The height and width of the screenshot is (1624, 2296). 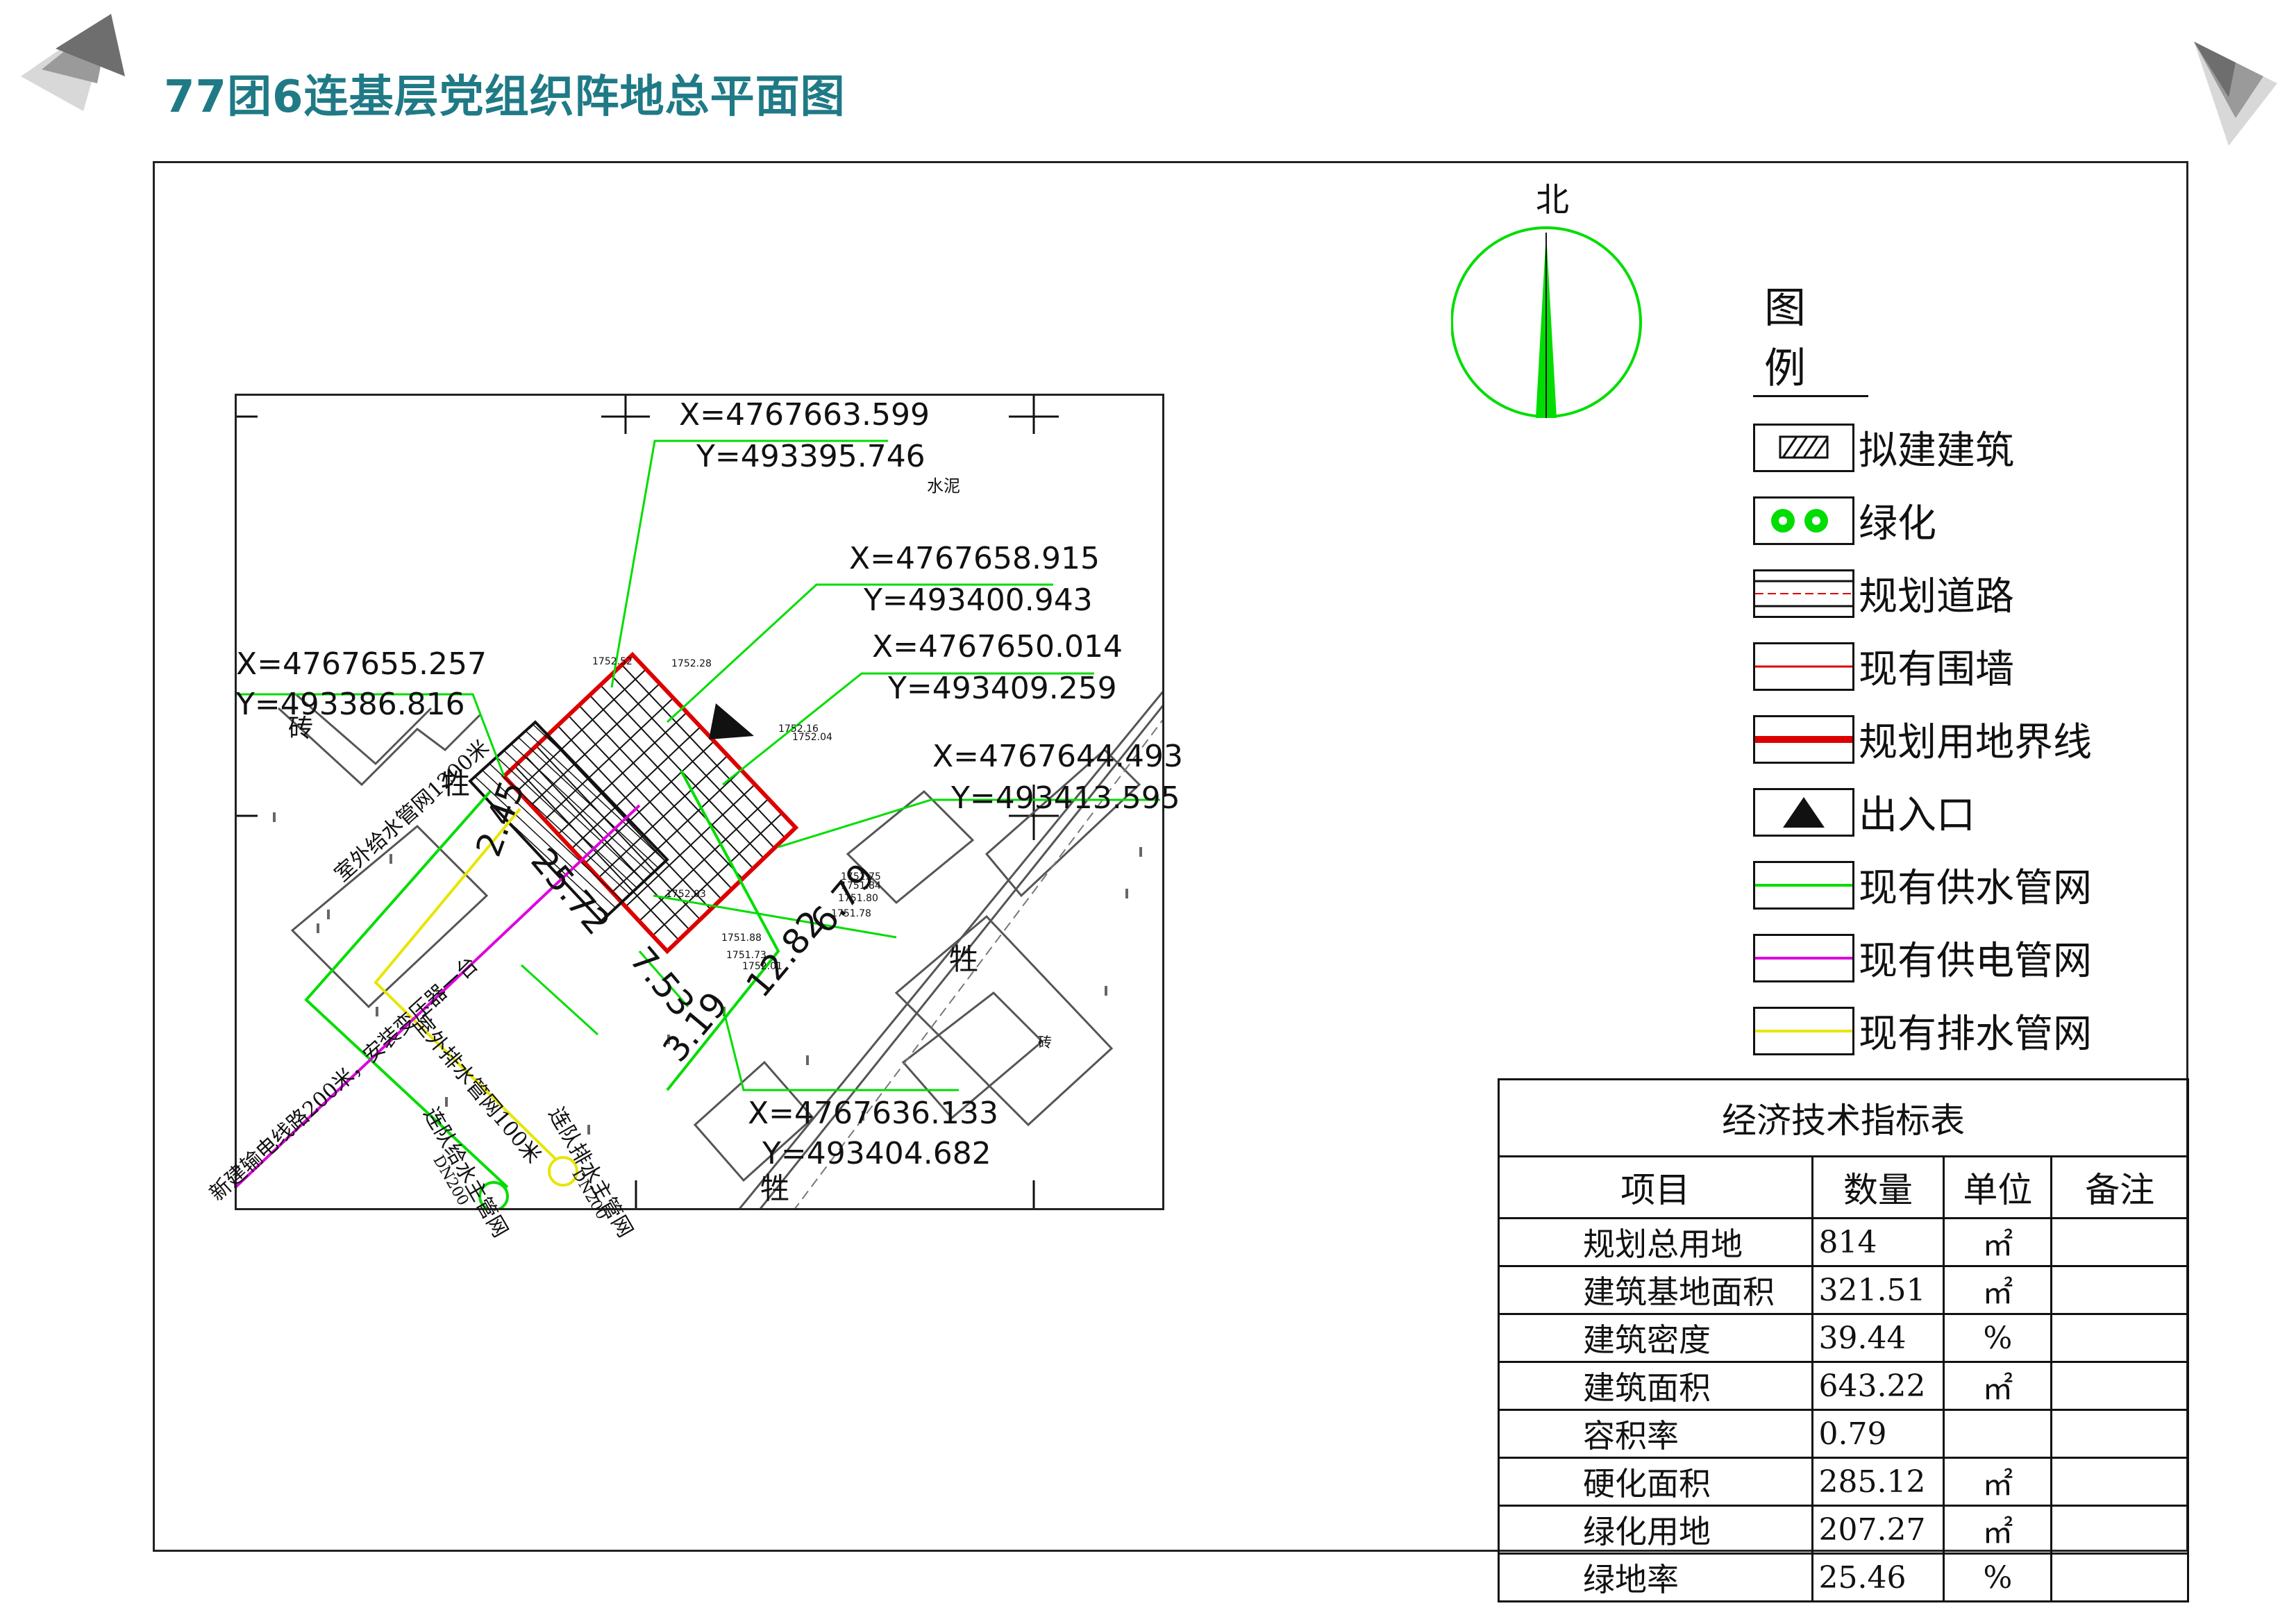 I want to click on legend-item: 现有围墙, so click(x=1947, y=667).